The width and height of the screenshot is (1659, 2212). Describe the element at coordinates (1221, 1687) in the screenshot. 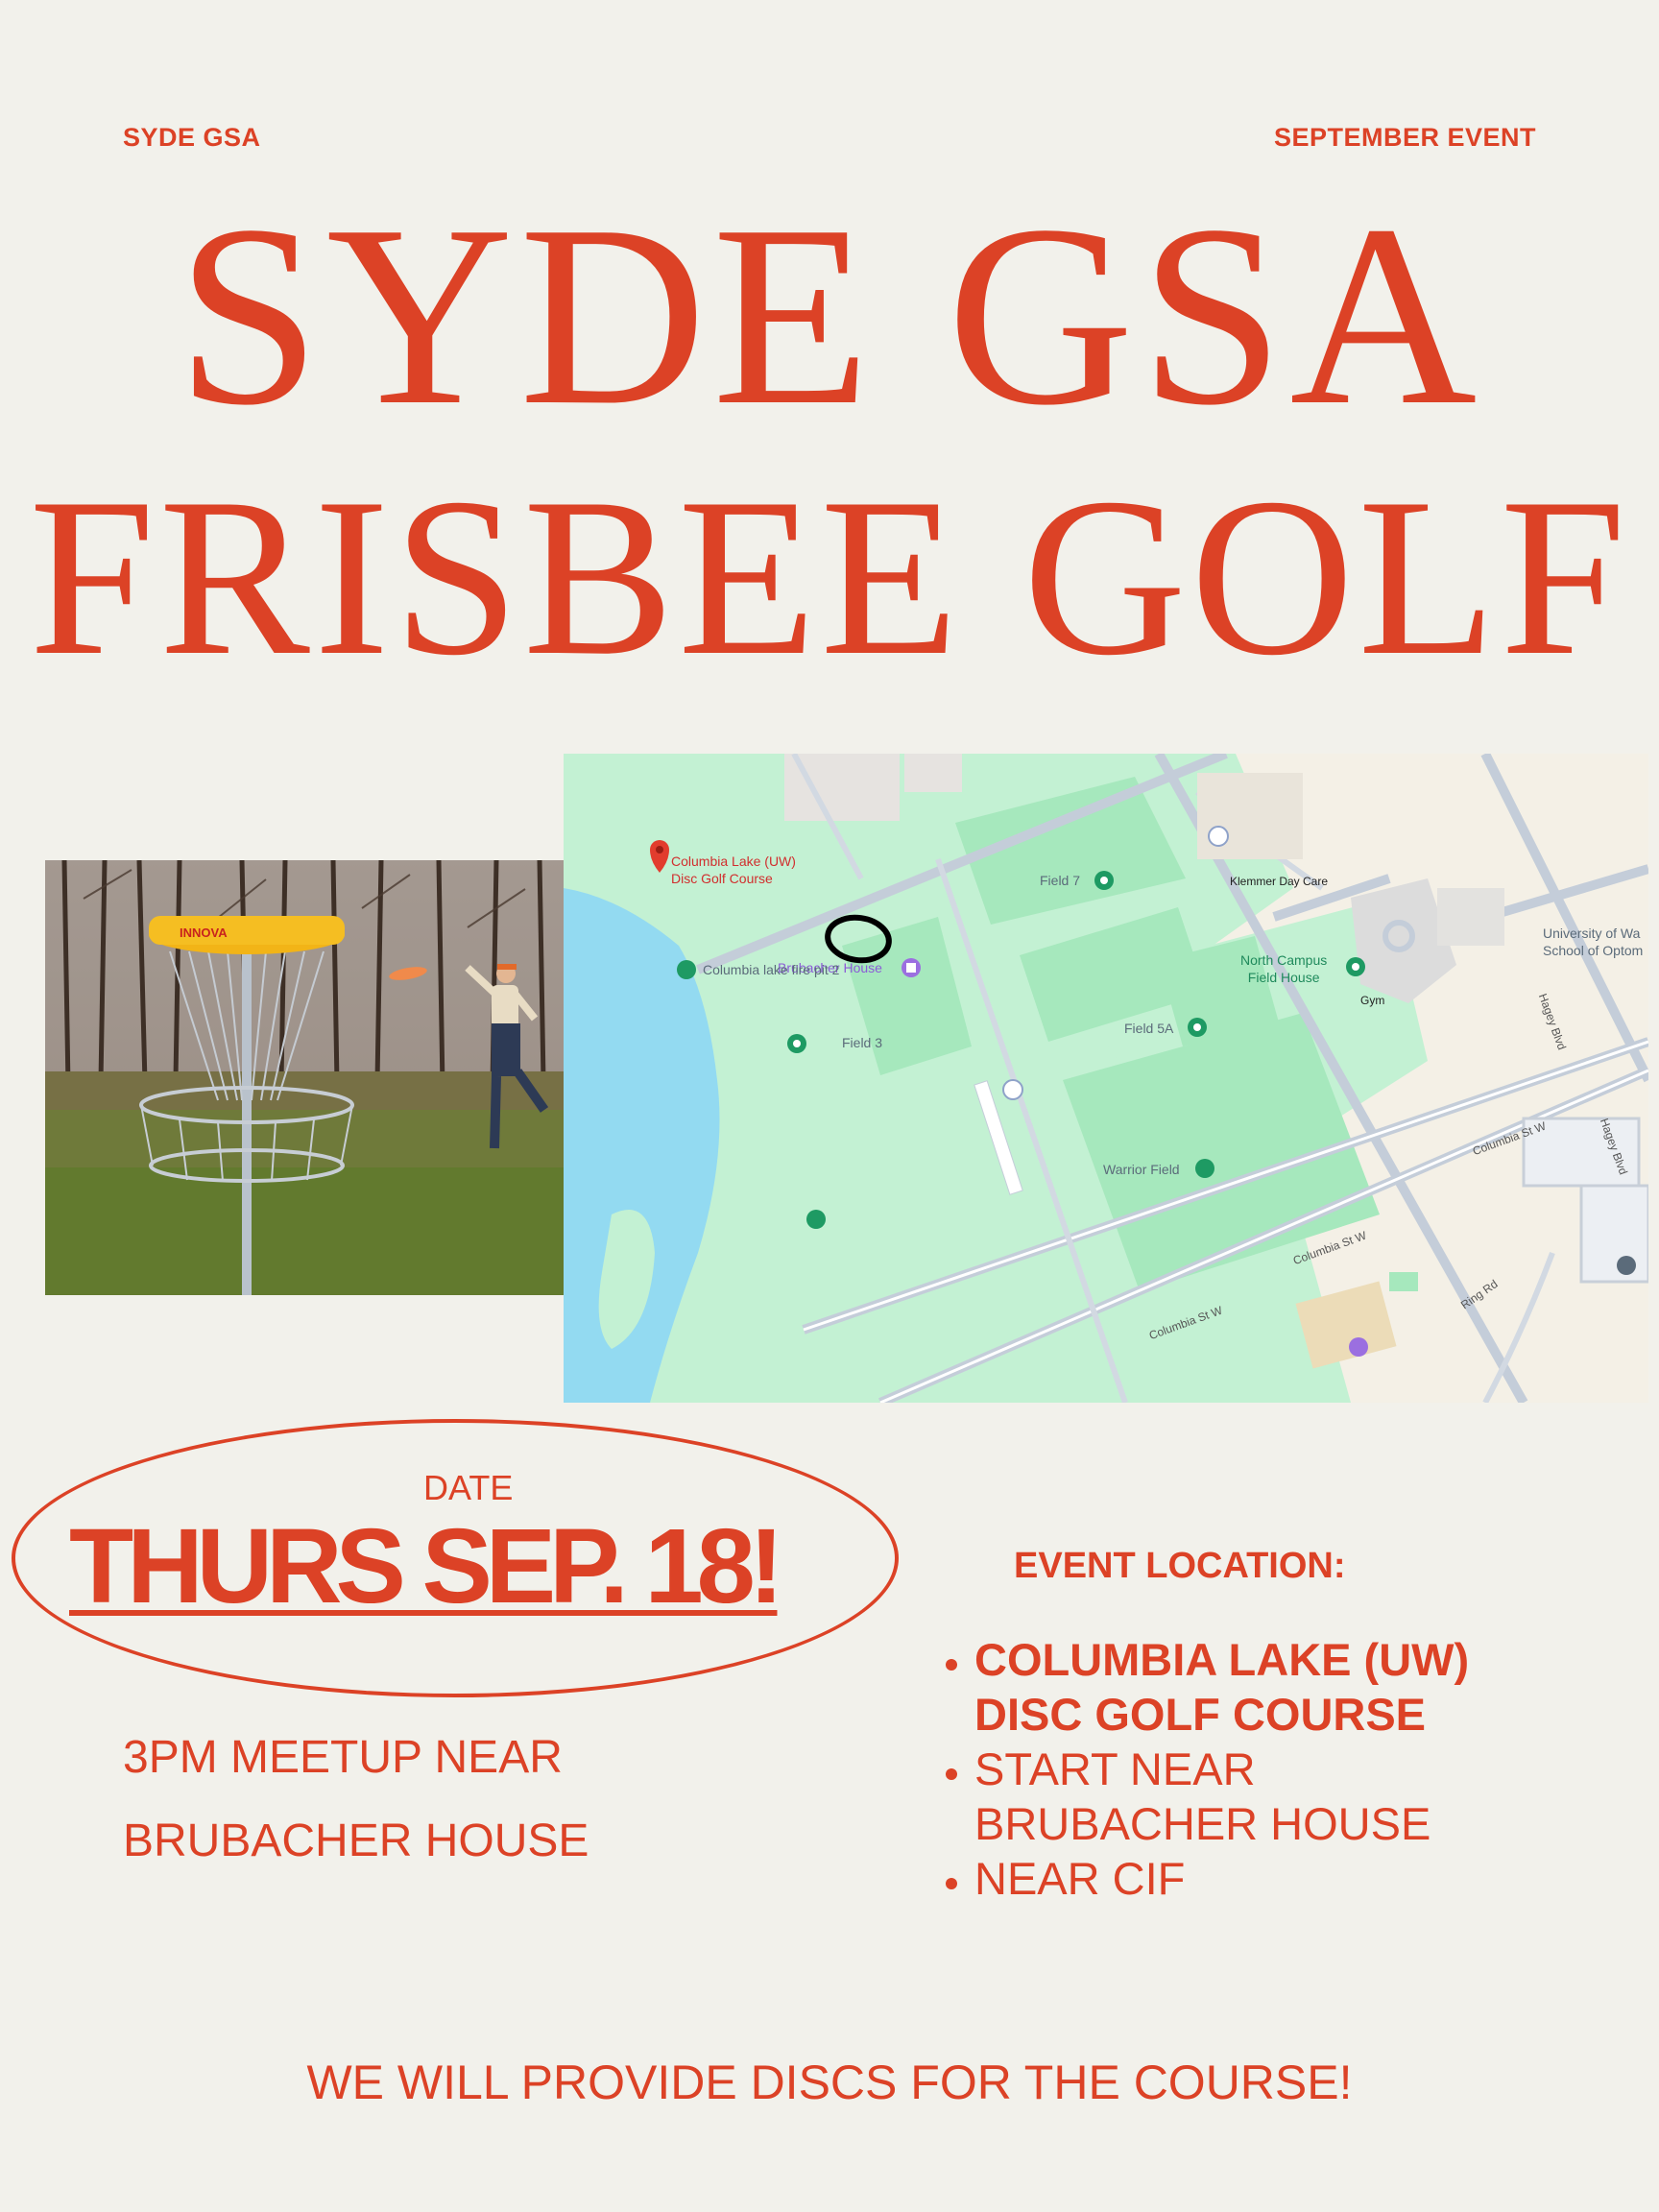

I see `location-item-course: COLUMBIA LAKE (UW) DISC GOLF COURSE` at that location.